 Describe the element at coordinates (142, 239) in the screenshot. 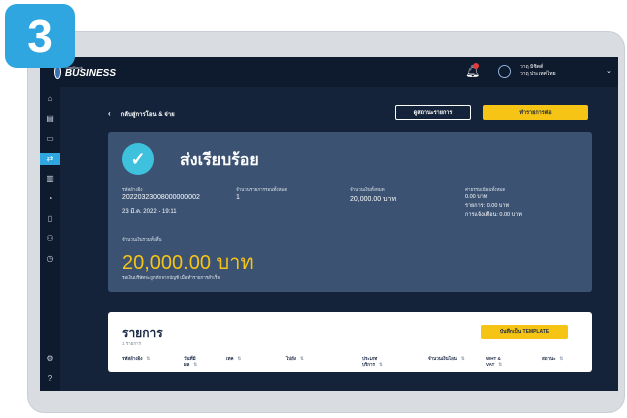

I see `net-label: จำนวนเงินรวมทั้งสิ้น` at that location.